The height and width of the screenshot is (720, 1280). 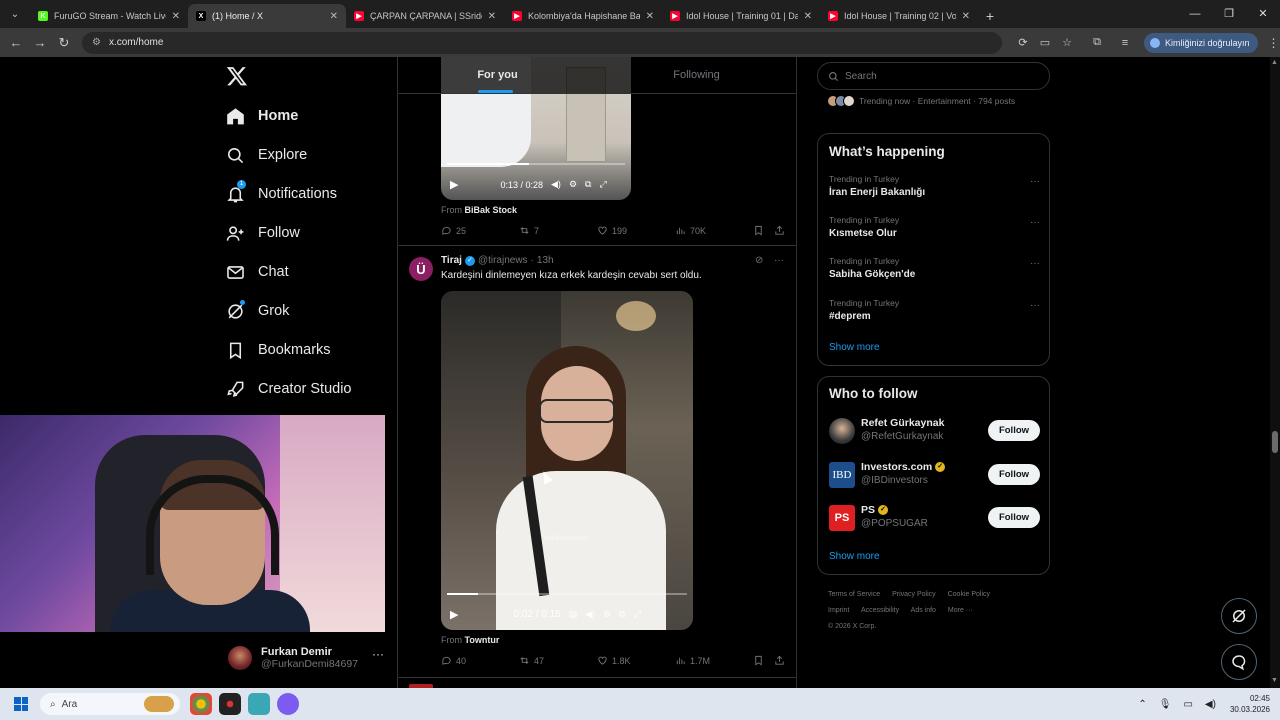 I want to click on page-scrollbar: ▲ ▼, so click(x=1275, y=372).